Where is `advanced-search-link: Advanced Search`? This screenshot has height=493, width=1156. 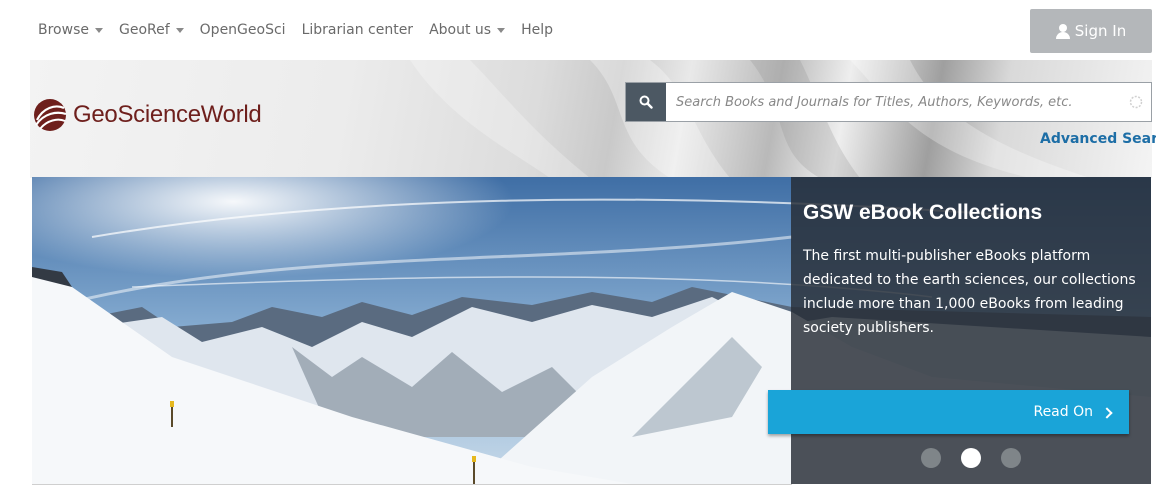 advanced-search-link: Advanced Search is located at coordinates (1098, 139).